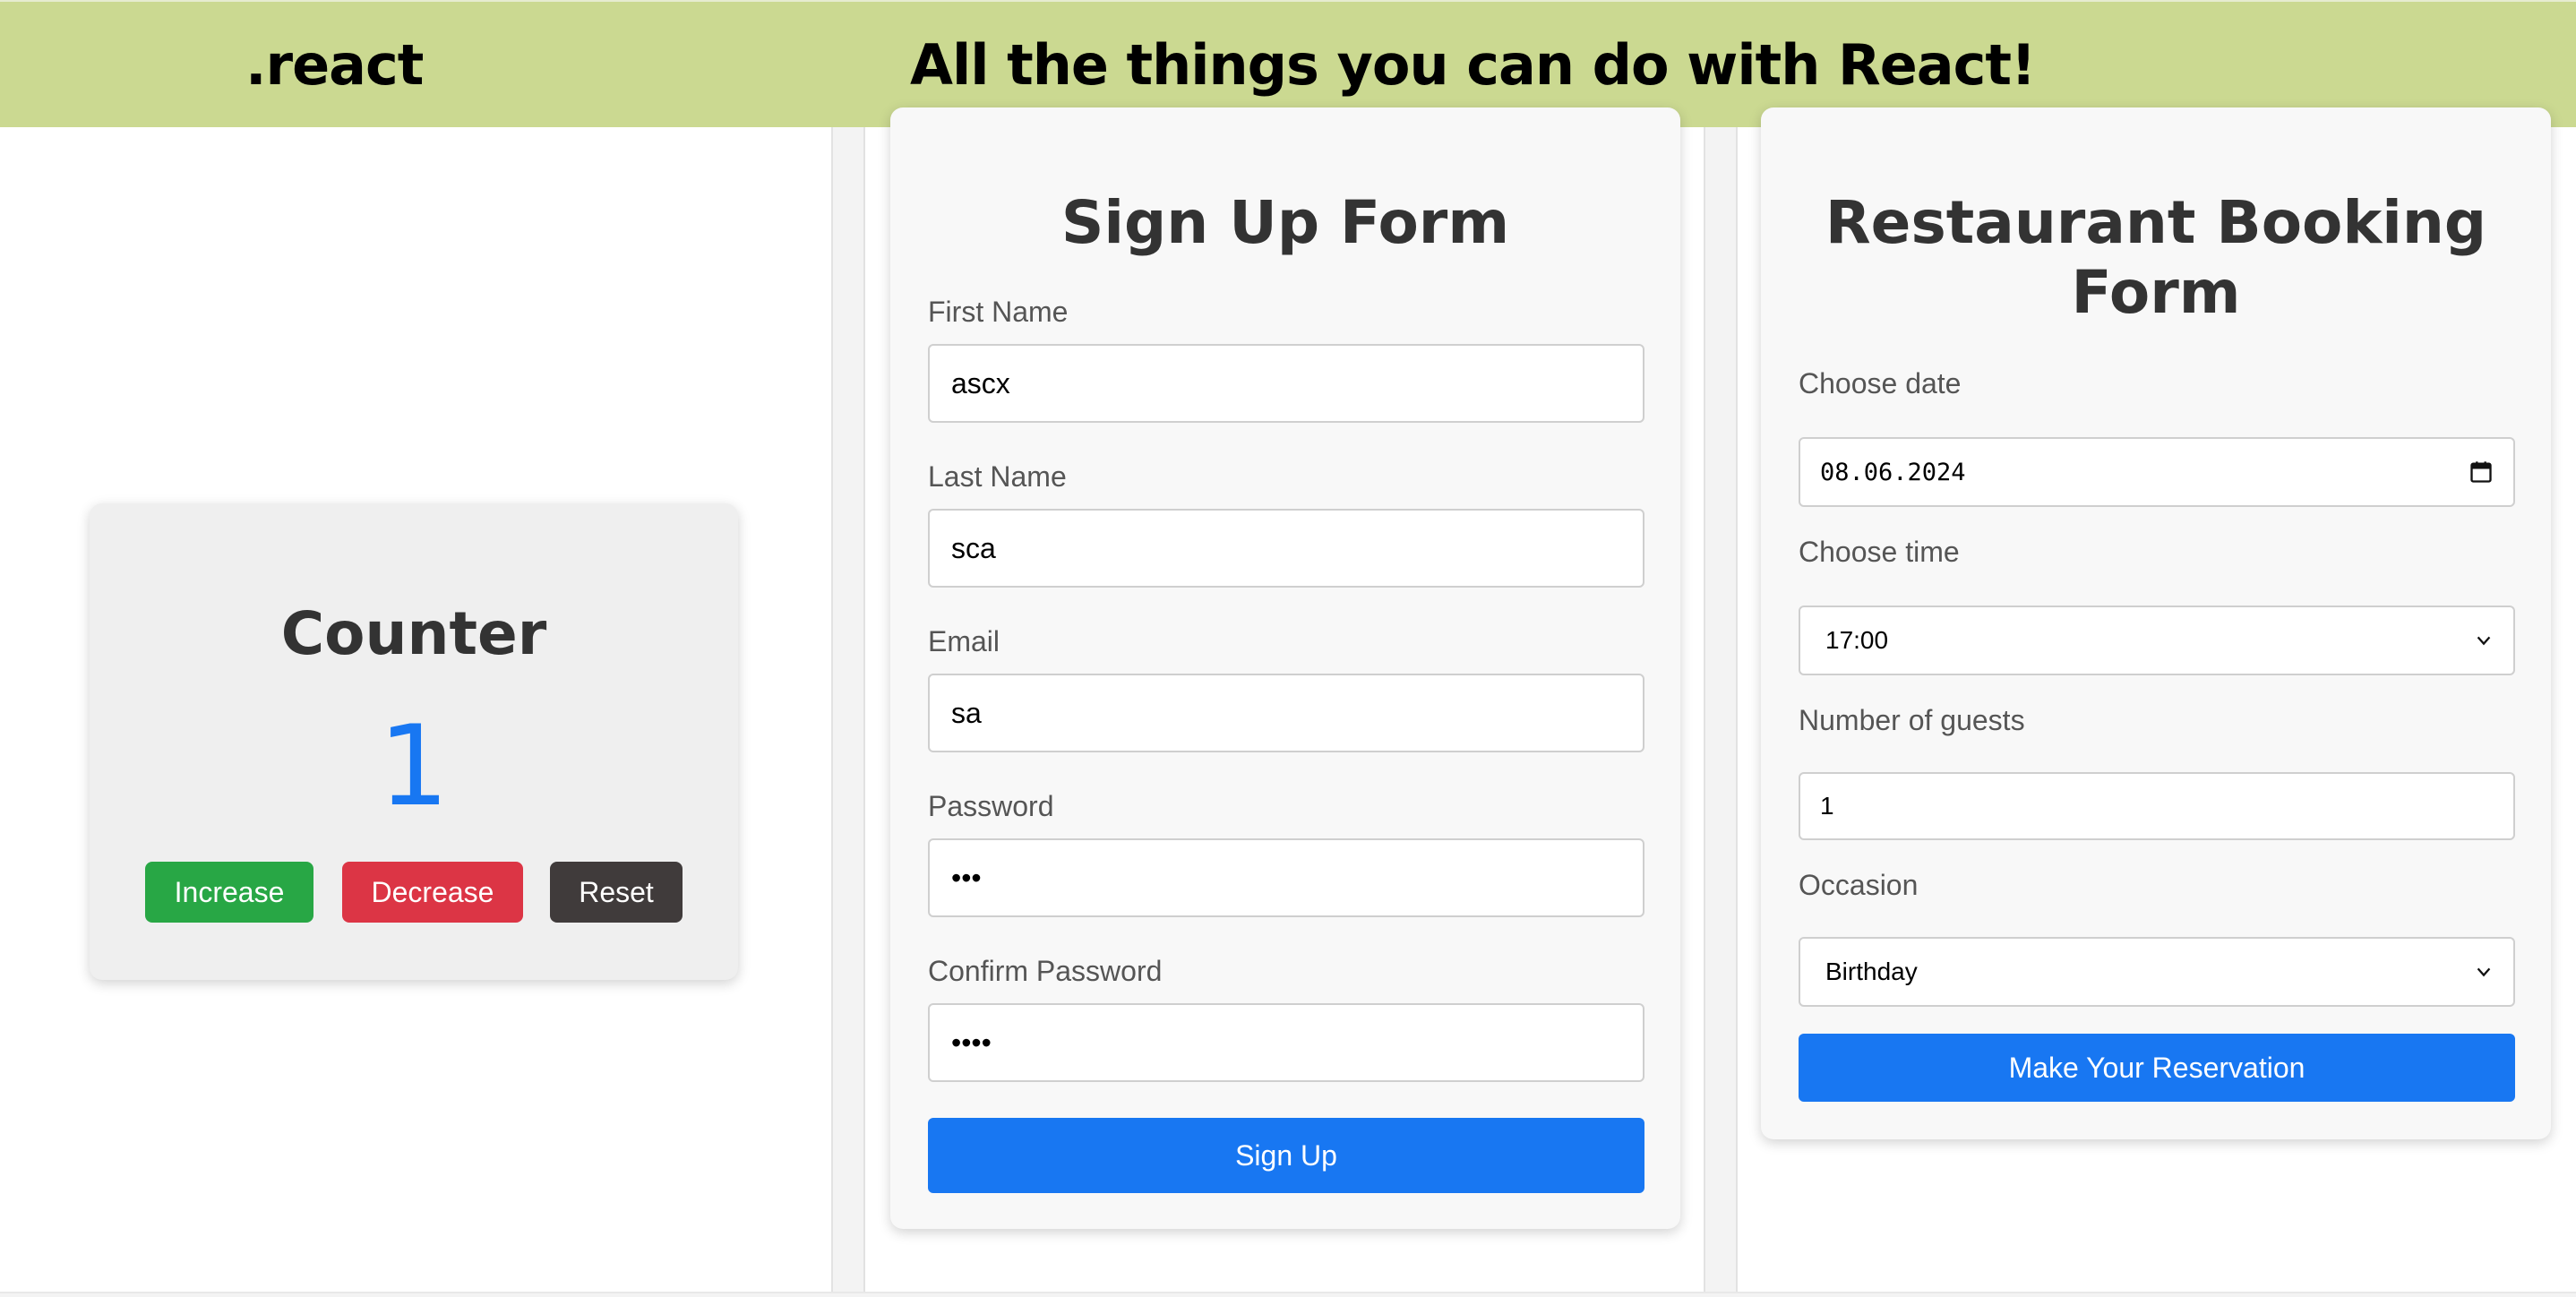  I want to click on password-label: Password, so click(991, 806).